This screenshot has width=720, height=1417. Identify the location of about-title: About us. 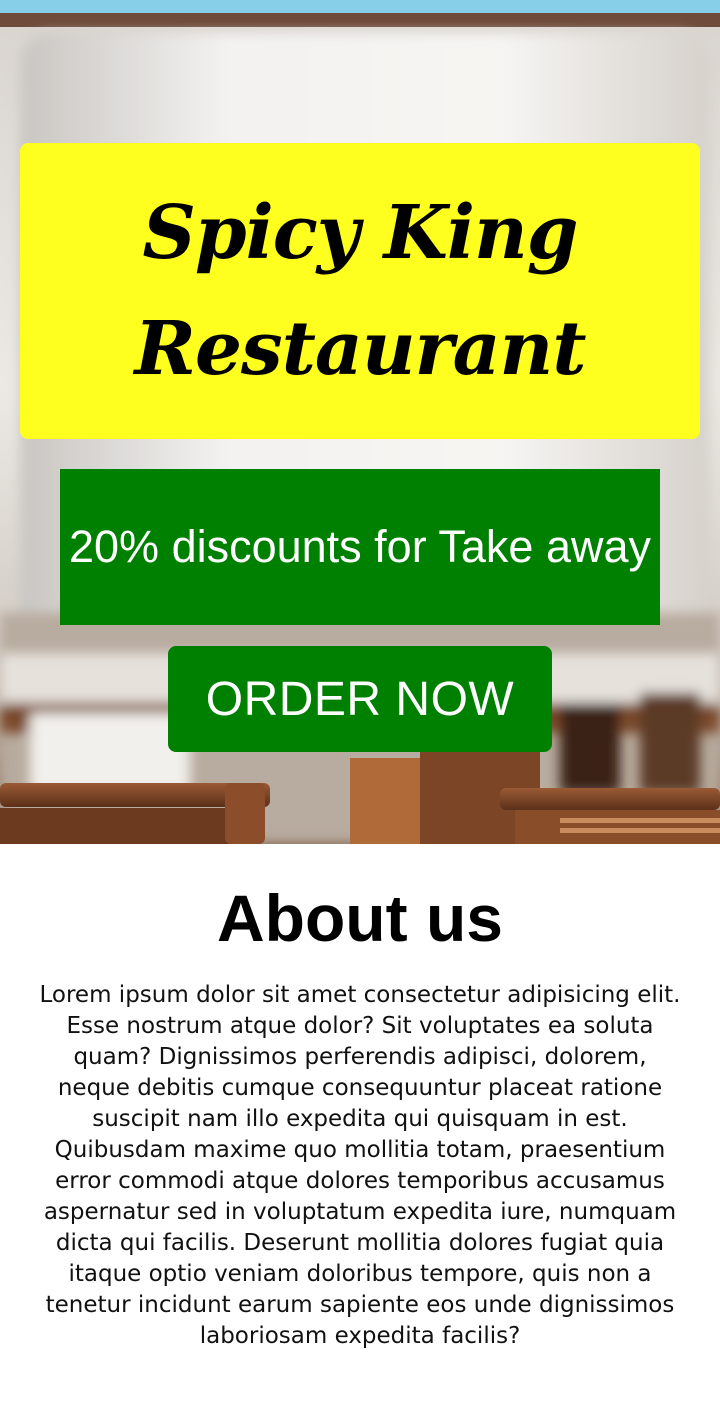
(360, 918).